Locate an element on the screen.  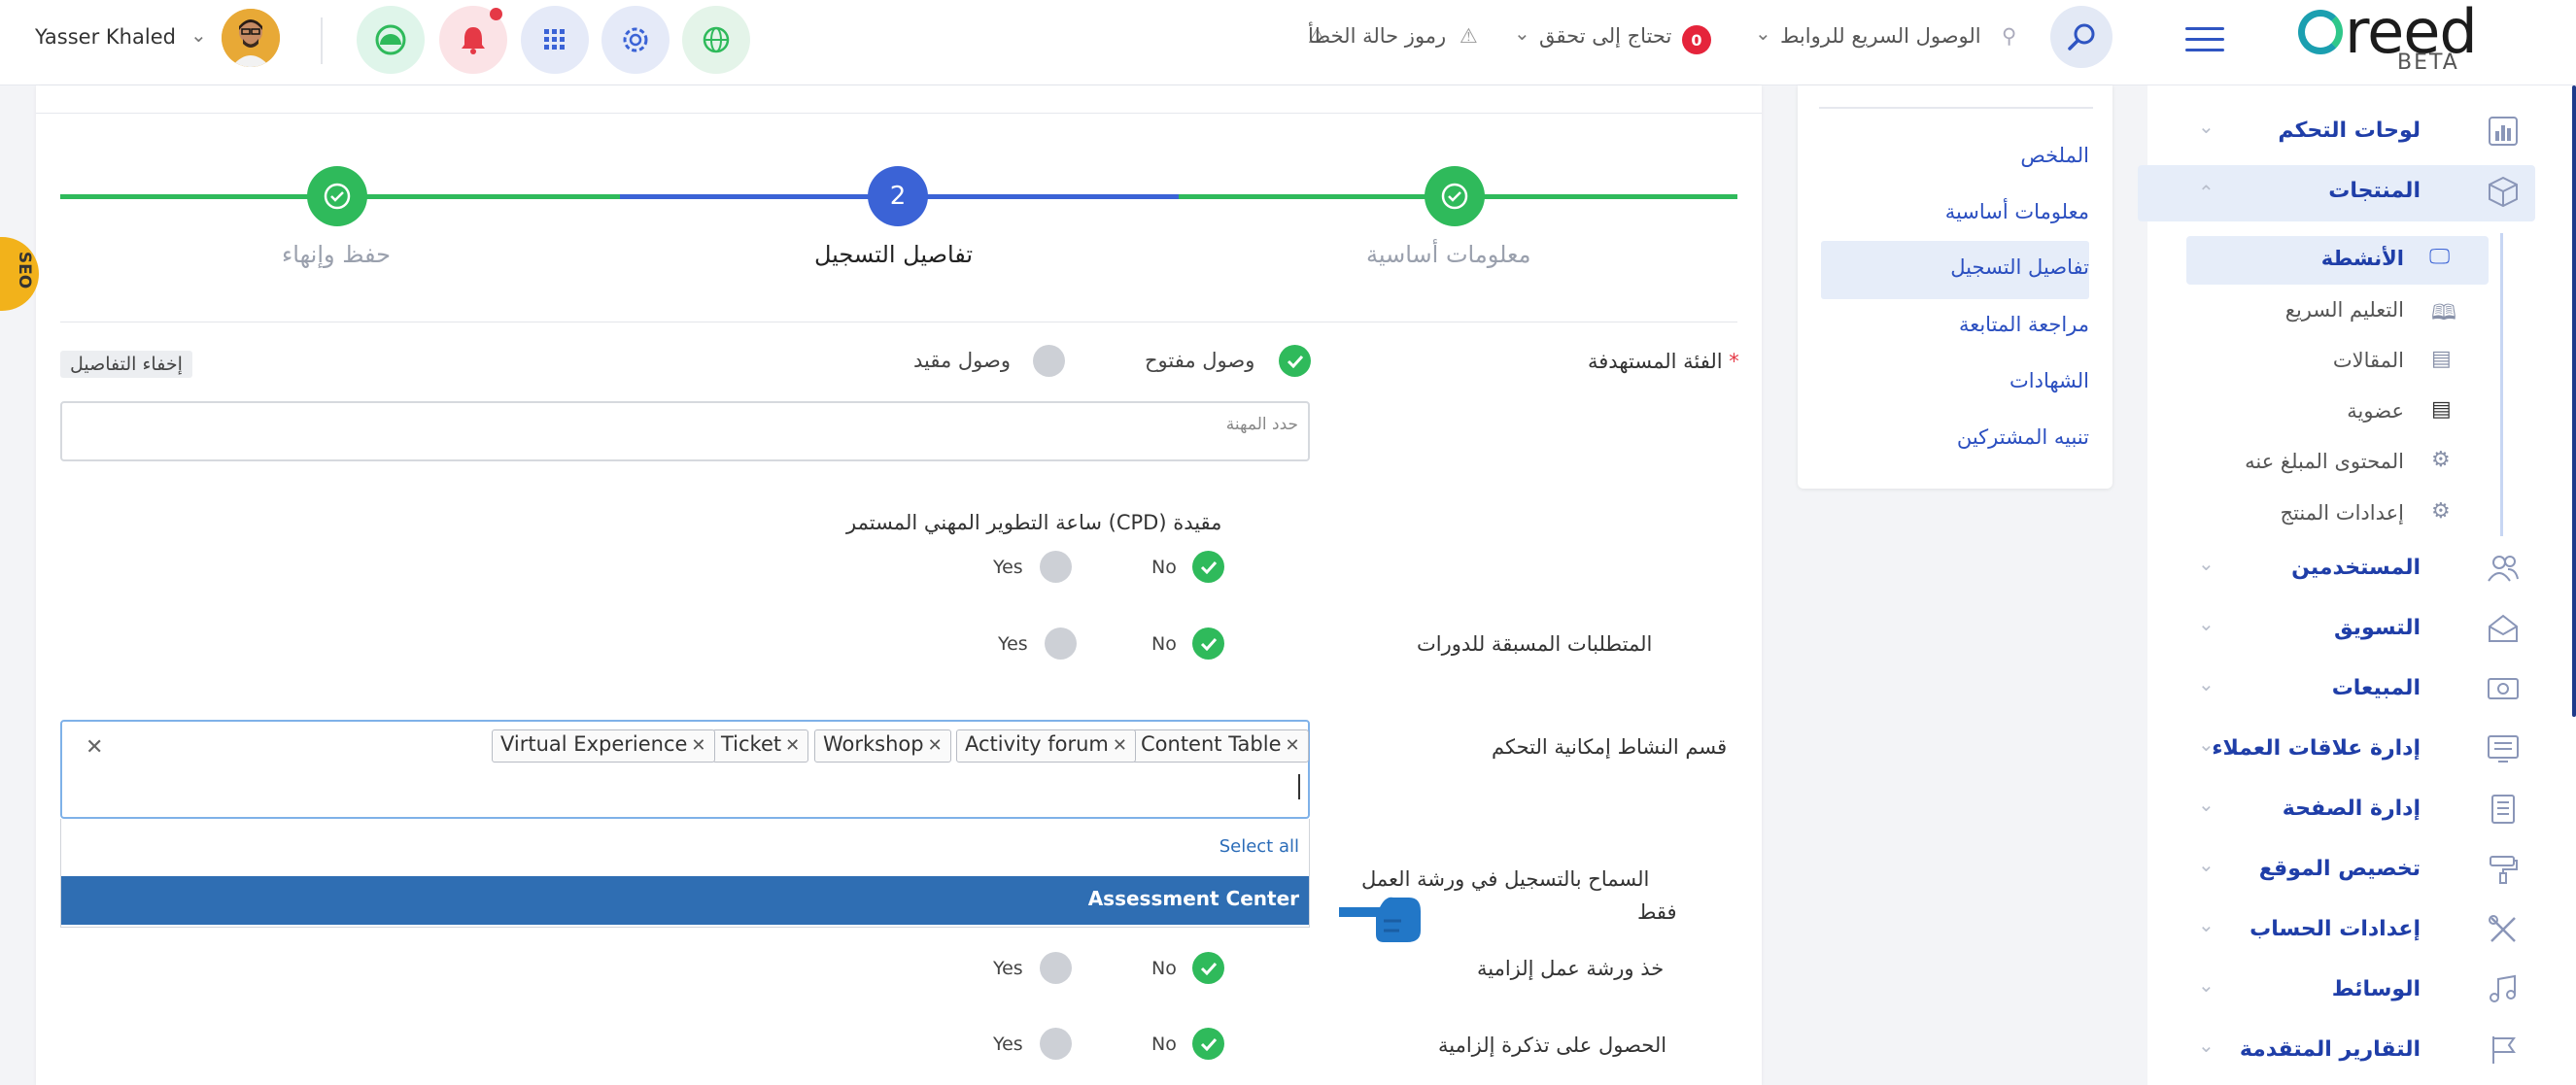
mandatory-ticket-yes-label: Yes is located at coordinates (1008, 1044).